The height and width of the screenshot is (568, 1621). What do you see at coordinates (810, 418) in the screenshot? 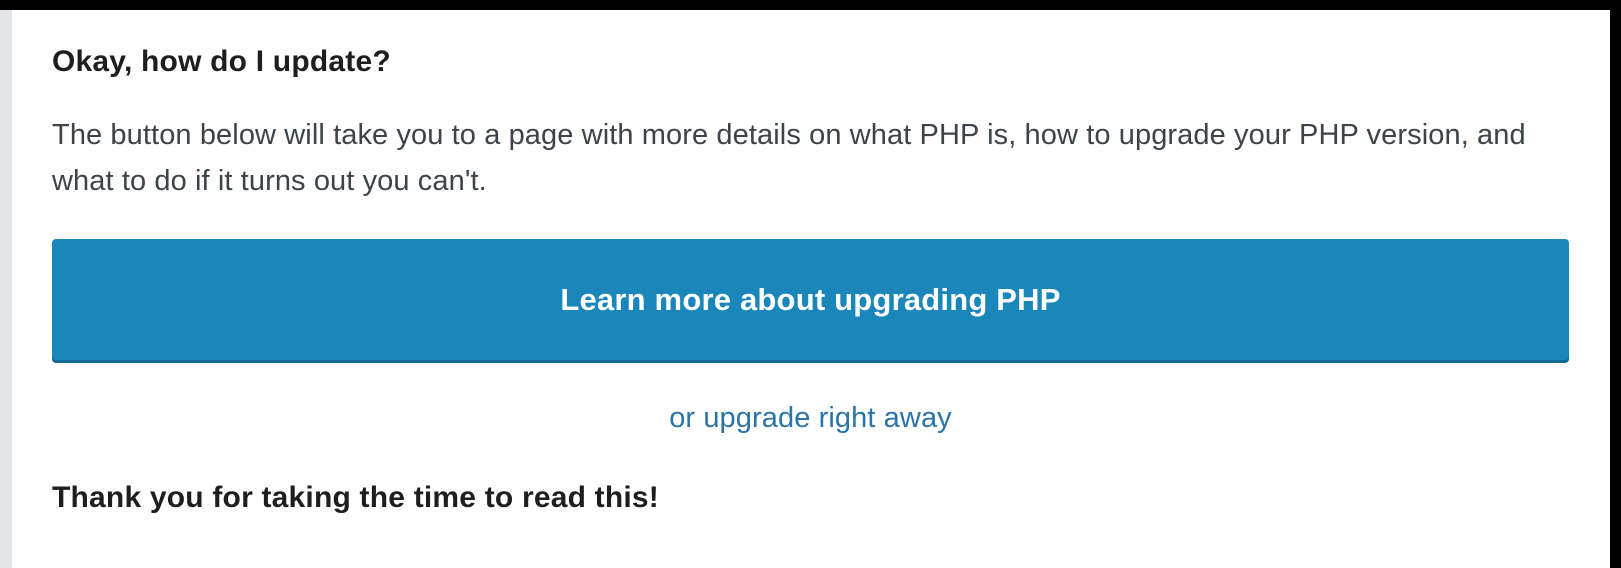
I see `upgrade-right-away-link: or upgrade right away` at bounding box center [810, 418].